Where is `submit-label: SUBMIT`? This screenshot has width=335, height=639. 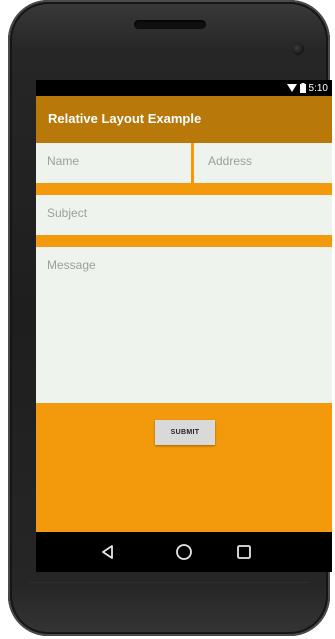
submit-label: SUBMIT is located at coordinates (185, 432).